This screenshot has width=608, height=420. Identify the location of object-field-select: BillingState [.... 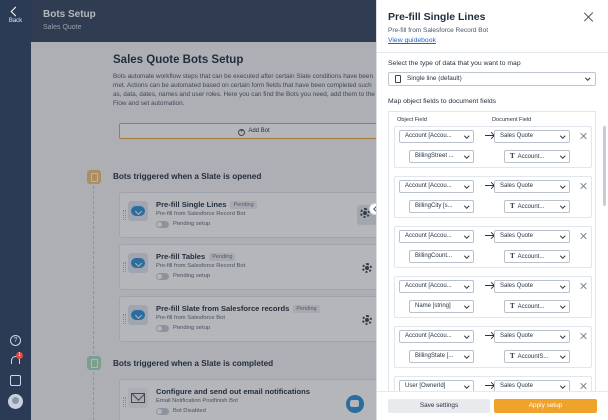
(441, 356).